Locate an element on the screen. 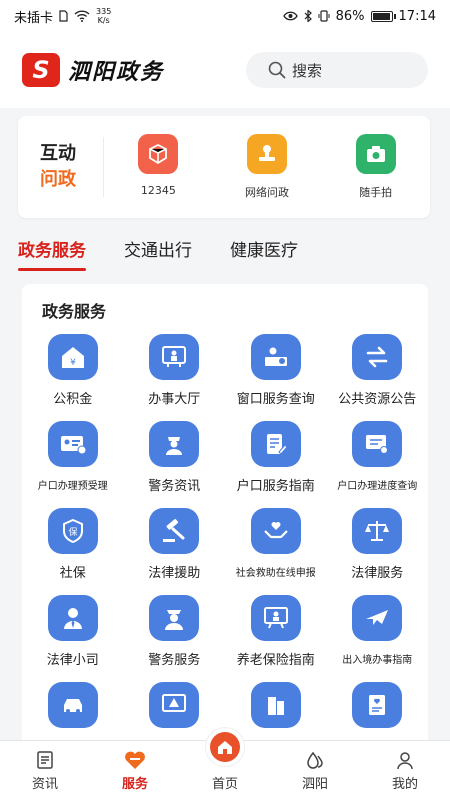 This screenshot has width=450, height=800. wifi-icon is located at coordinates (82, 16).